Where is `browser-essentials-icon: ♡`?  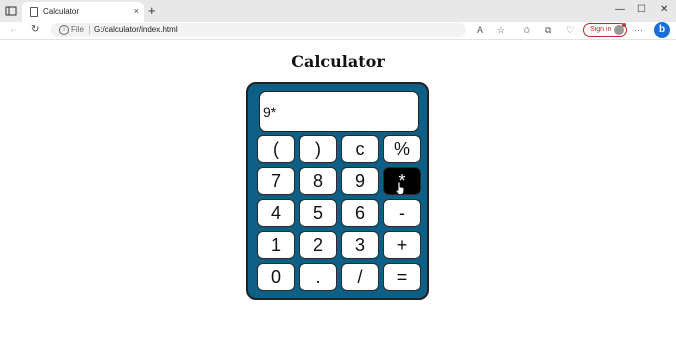
browser-essentials-icon: ♡ is located at coordinates (570, 30).